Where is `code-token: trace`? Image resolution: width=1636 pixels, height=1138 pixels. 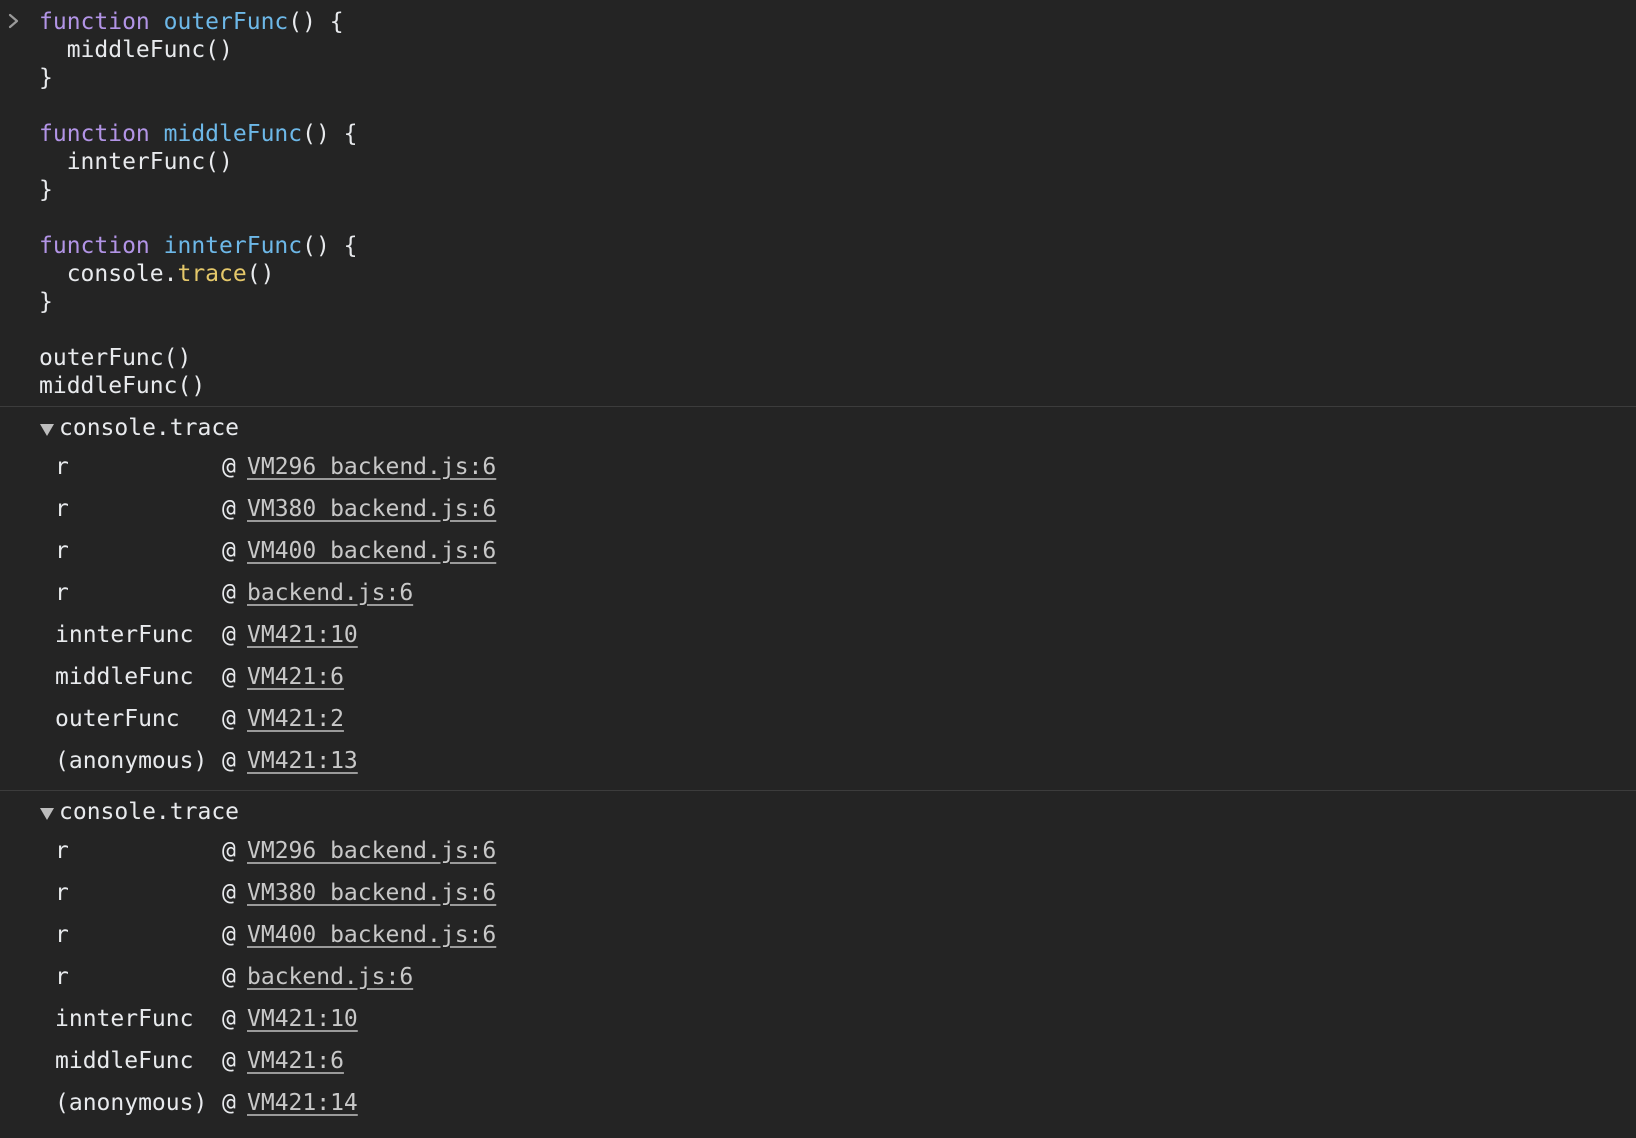 code-token: trace is located at coordinates (212, 274).